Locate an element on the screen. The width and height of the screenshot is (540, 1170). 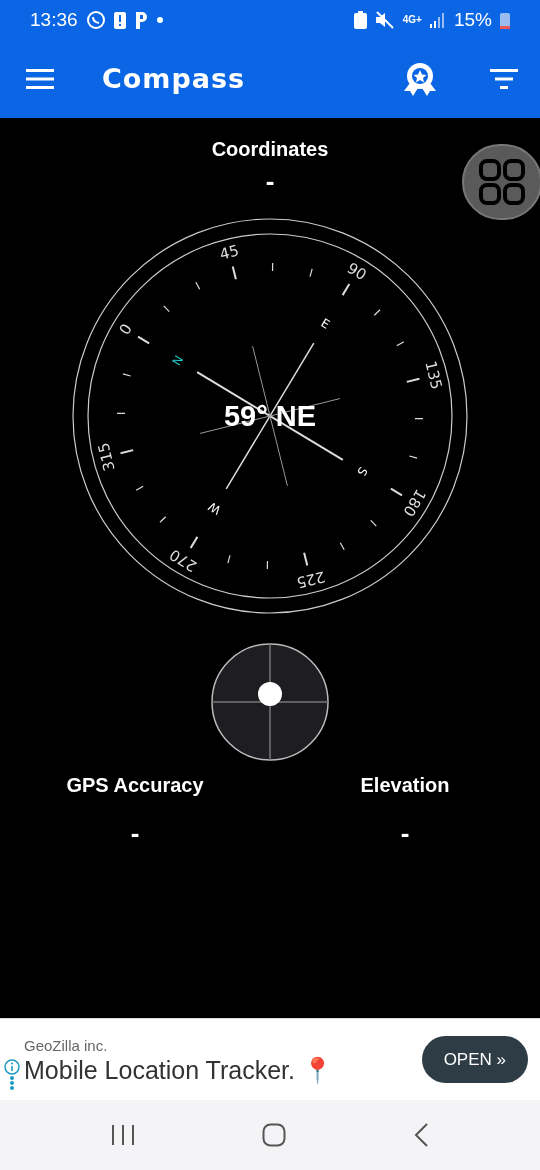
battery-saver-icon is located at coordinates (360, 20).